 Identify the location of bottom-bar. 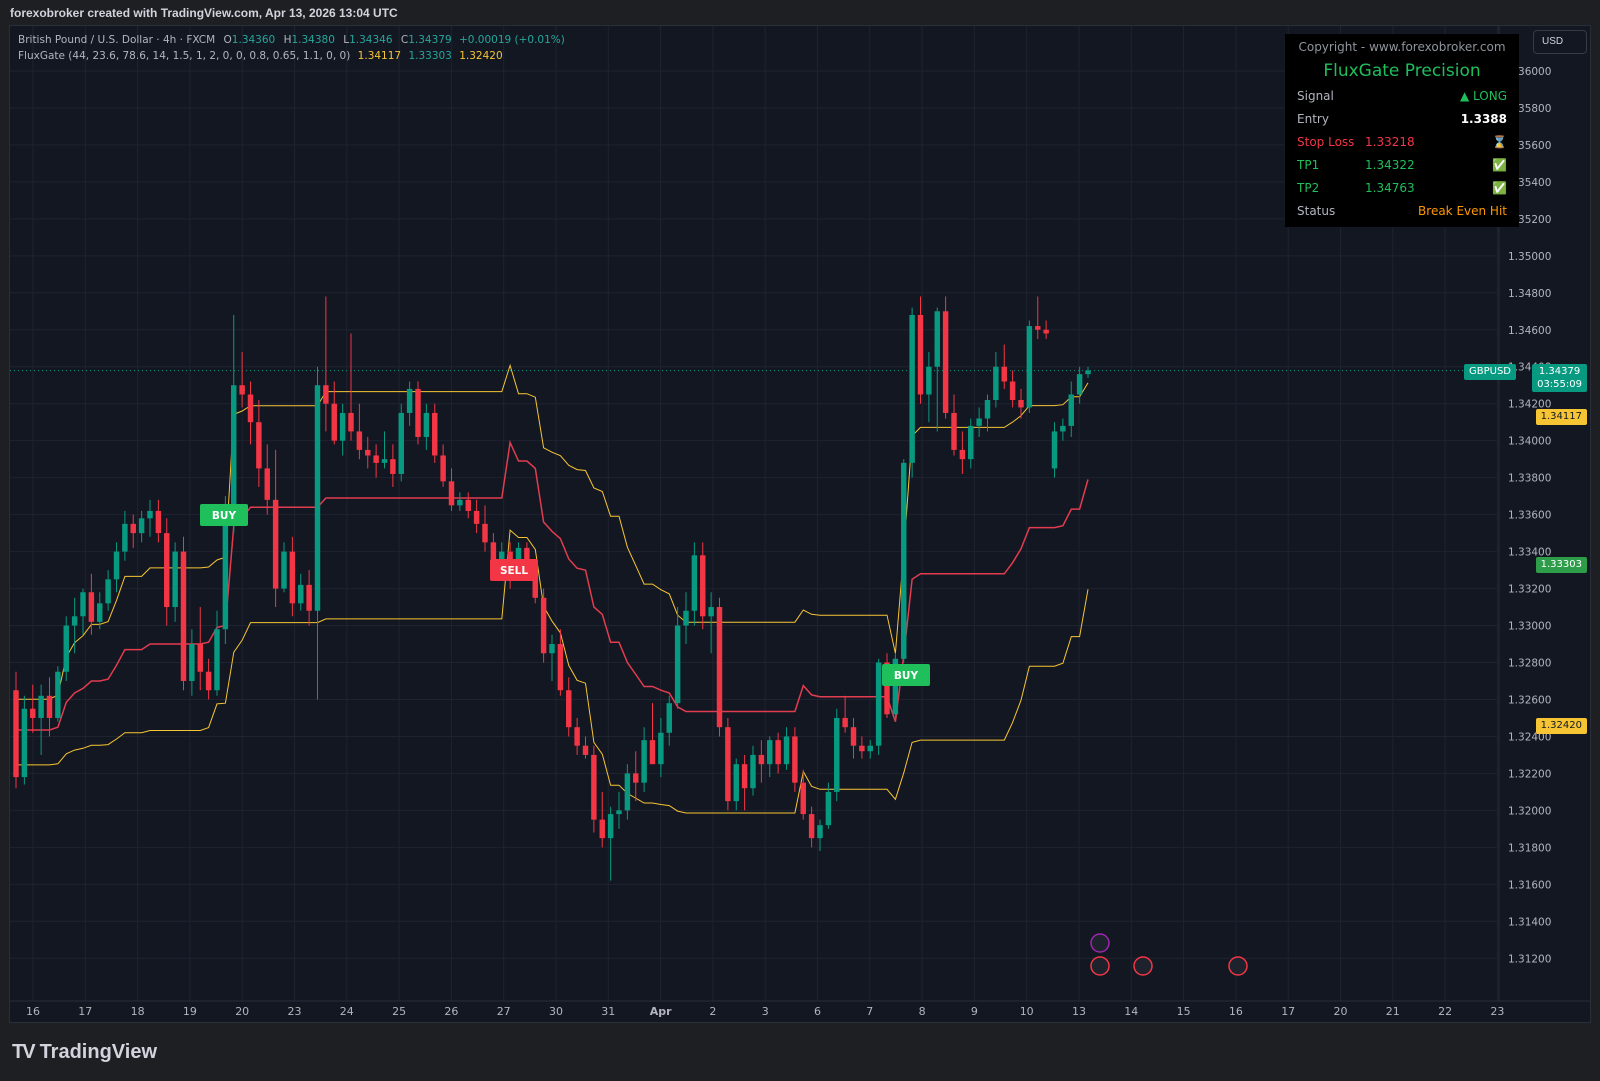
(800, 1052).